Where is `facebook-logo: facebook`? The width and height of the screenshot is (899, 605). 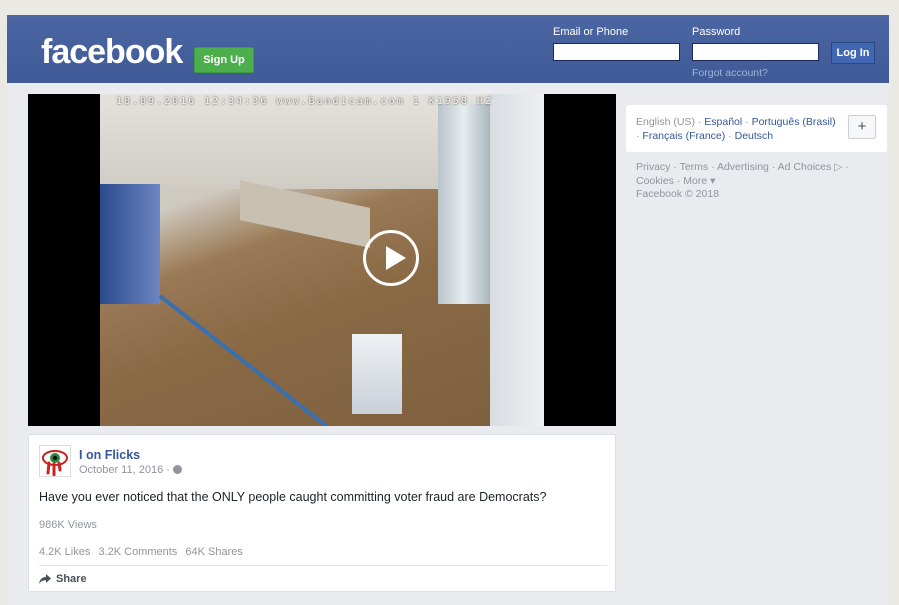
facebook-logo: facebook is located at coordinates (112, 52).